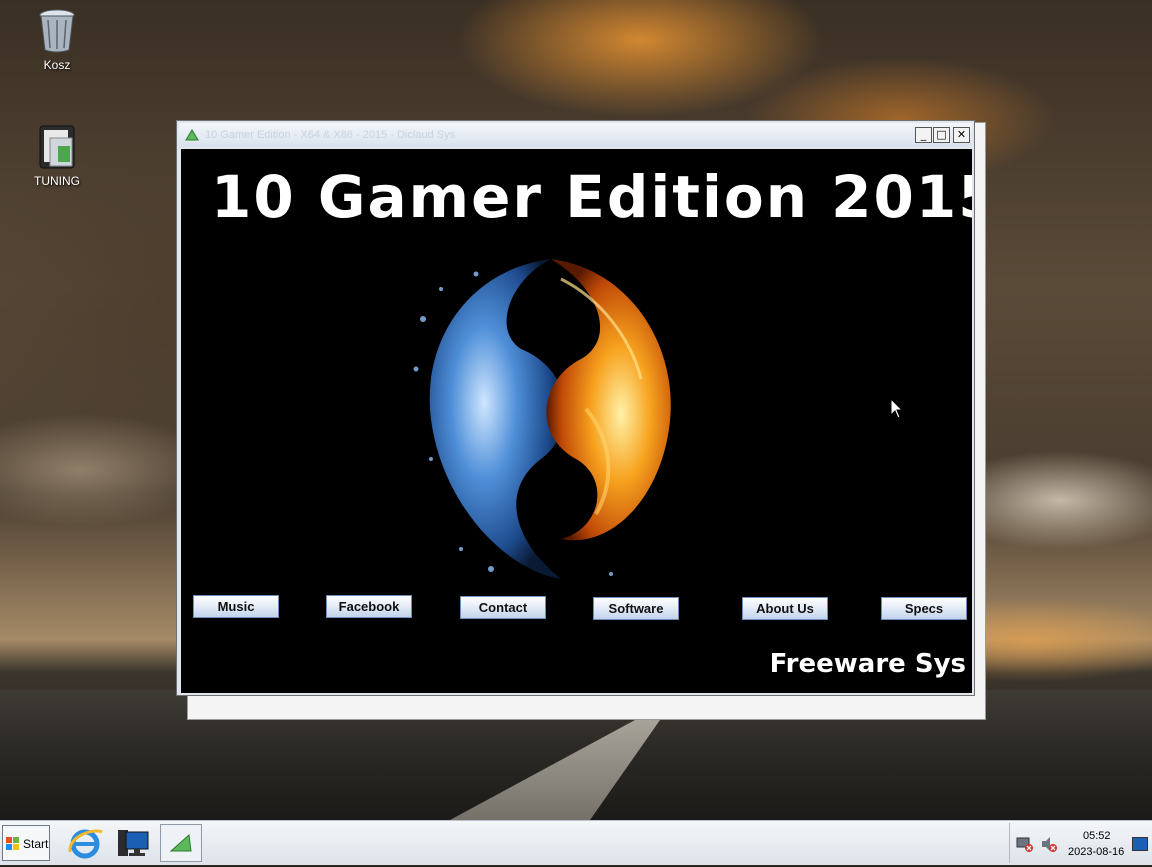 This screenshot has height=867, width=1152. What do you see at coordinates (897, 408) in the screenshot?
I see `mouse-cursor-icon` at bounding box center [897, 408].